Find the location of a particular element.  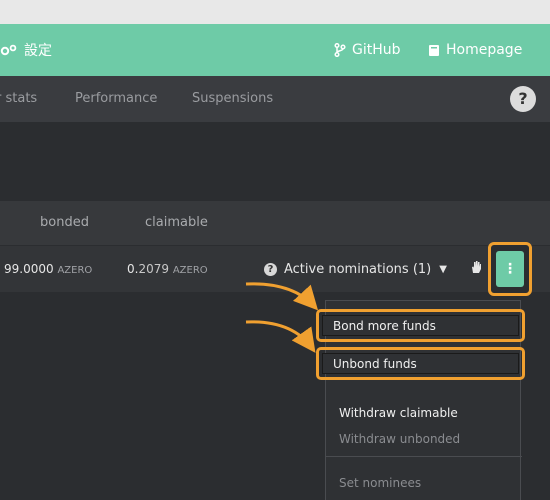

tab-performance: Performance is located at coordinates (116, 99).